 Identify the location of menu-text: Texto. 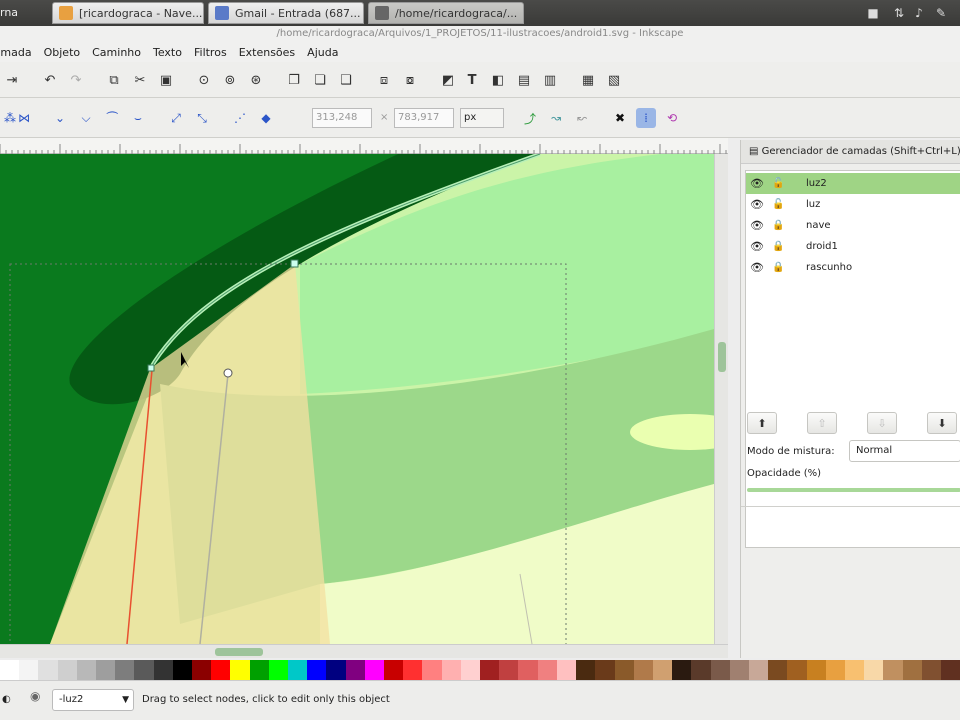
(167, 52).